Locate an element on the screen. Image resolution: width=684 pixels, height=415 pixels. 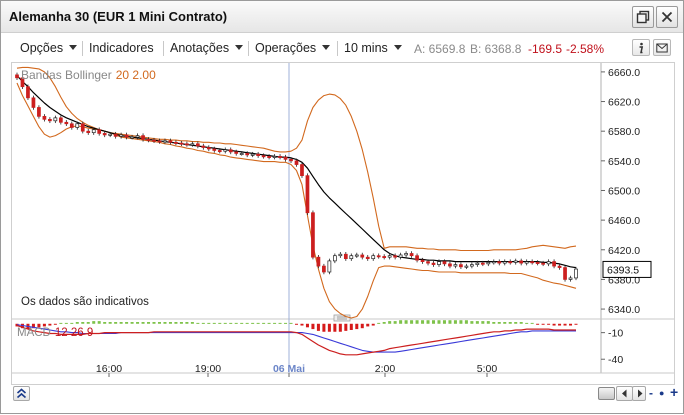
scroll-forward-button is located at coordinates (639, 393).